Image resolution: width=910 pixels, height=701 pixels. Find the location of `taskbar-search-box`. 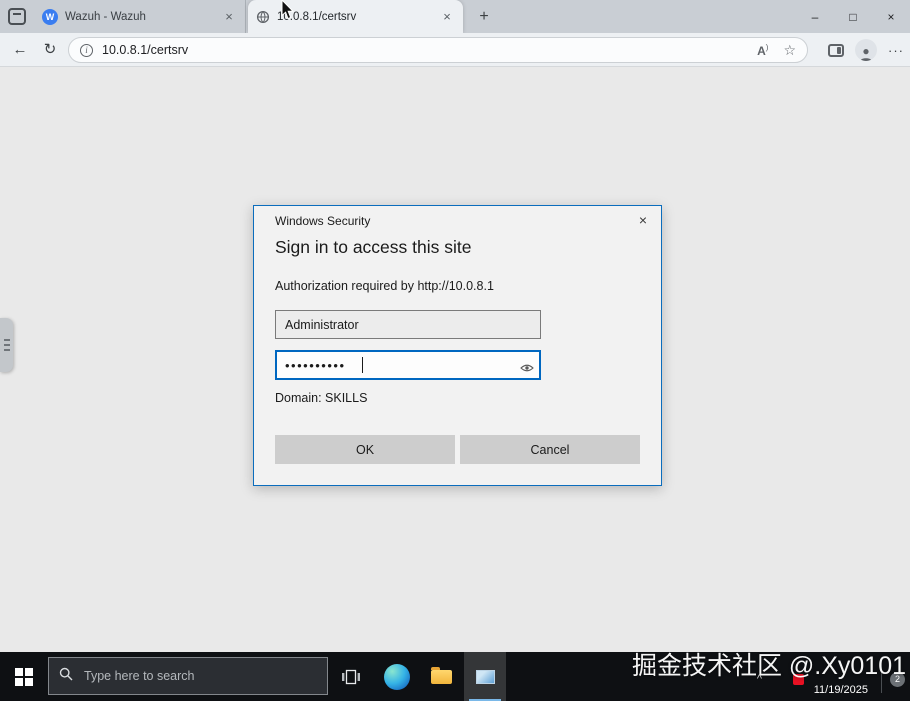

taskbar-search-box is located at coordinates (188, 676).